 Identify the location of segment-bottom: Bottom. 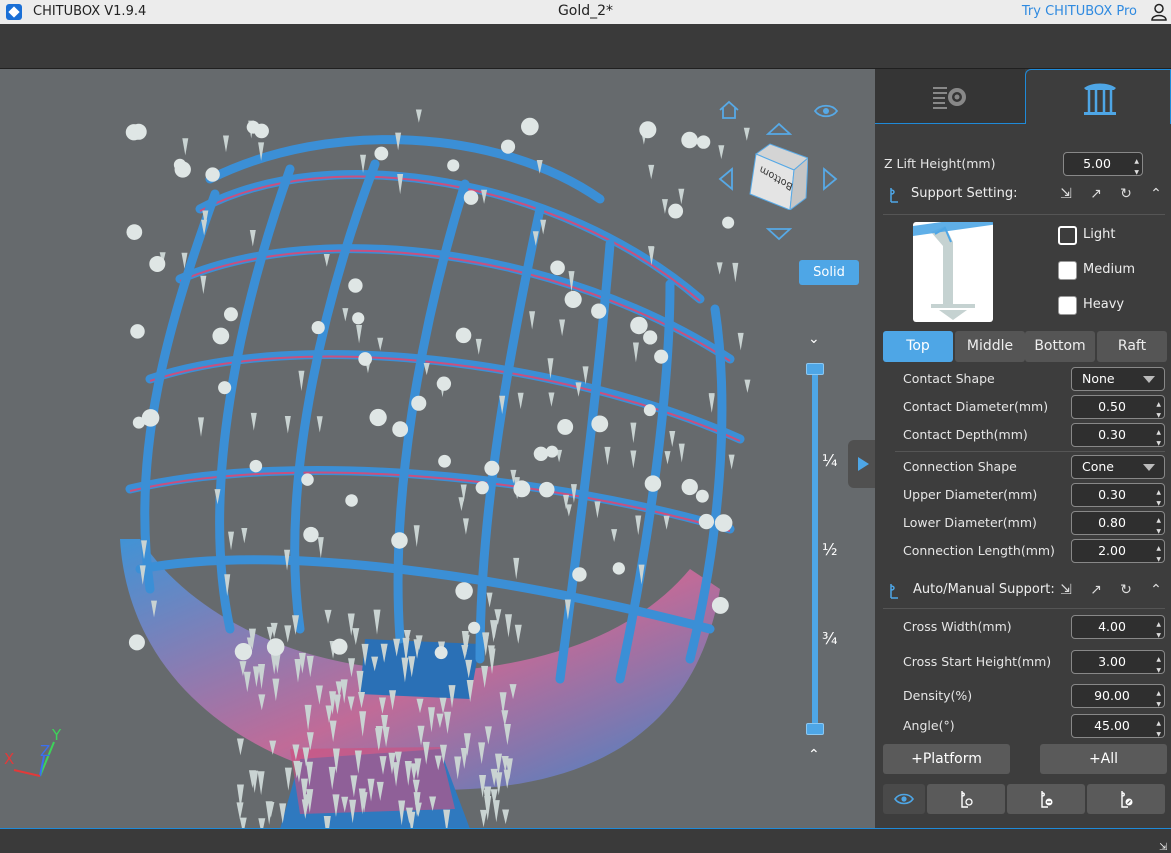
(1060, 346).